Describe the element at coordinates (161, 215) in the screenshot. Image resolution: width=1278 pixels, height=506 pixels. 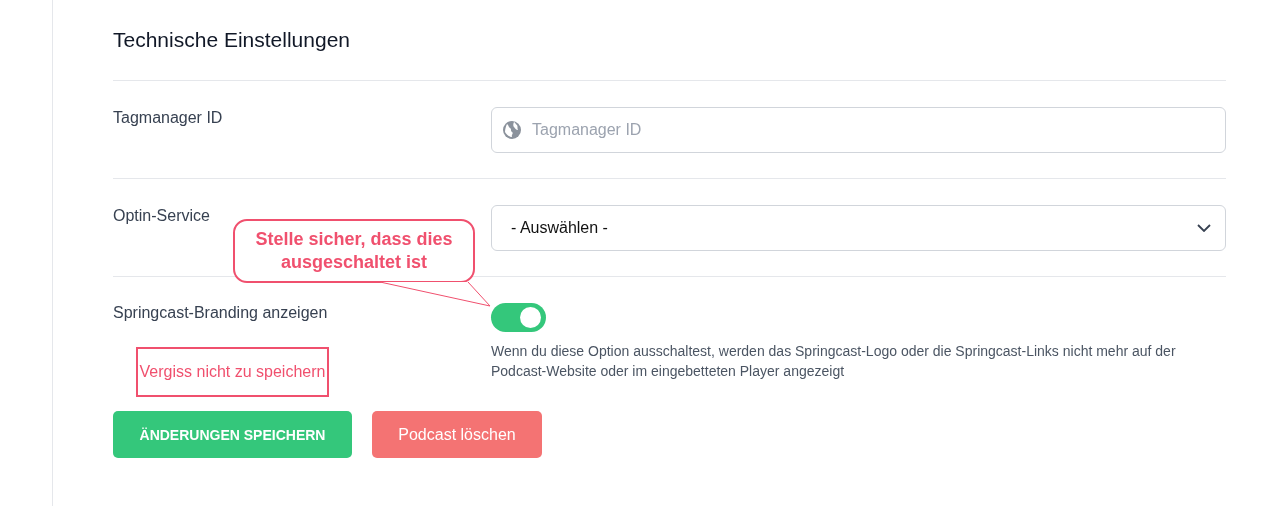
I see `setting-label: Optin-Service` at that location.